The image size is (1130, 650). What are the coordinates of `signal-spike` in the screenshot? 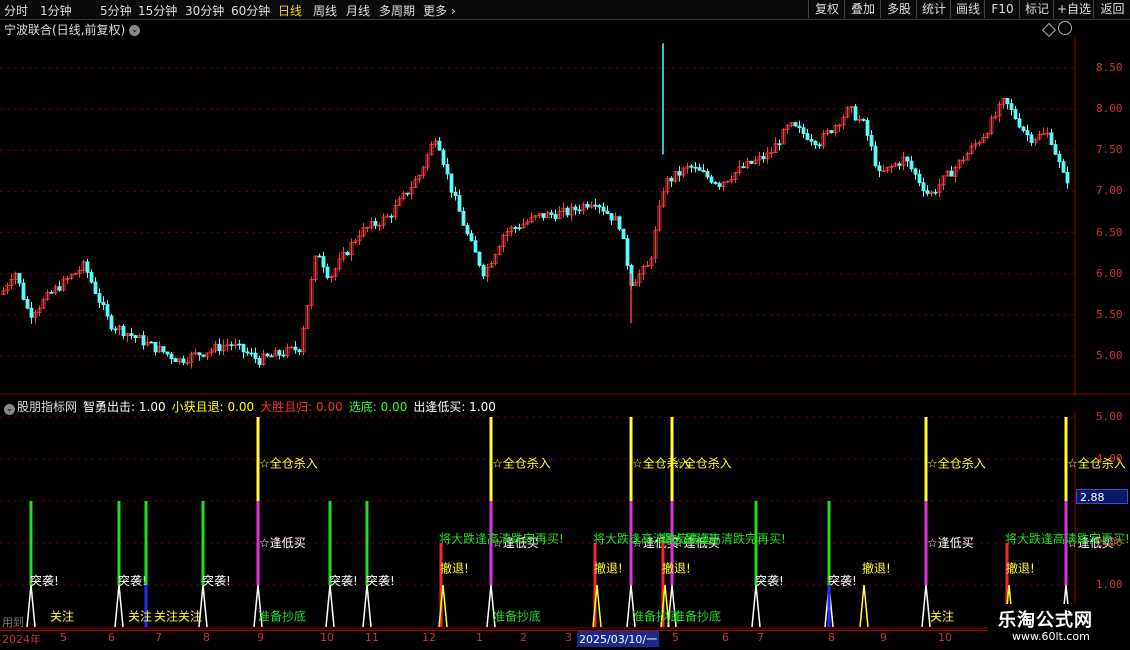 It's located at (330, 606).